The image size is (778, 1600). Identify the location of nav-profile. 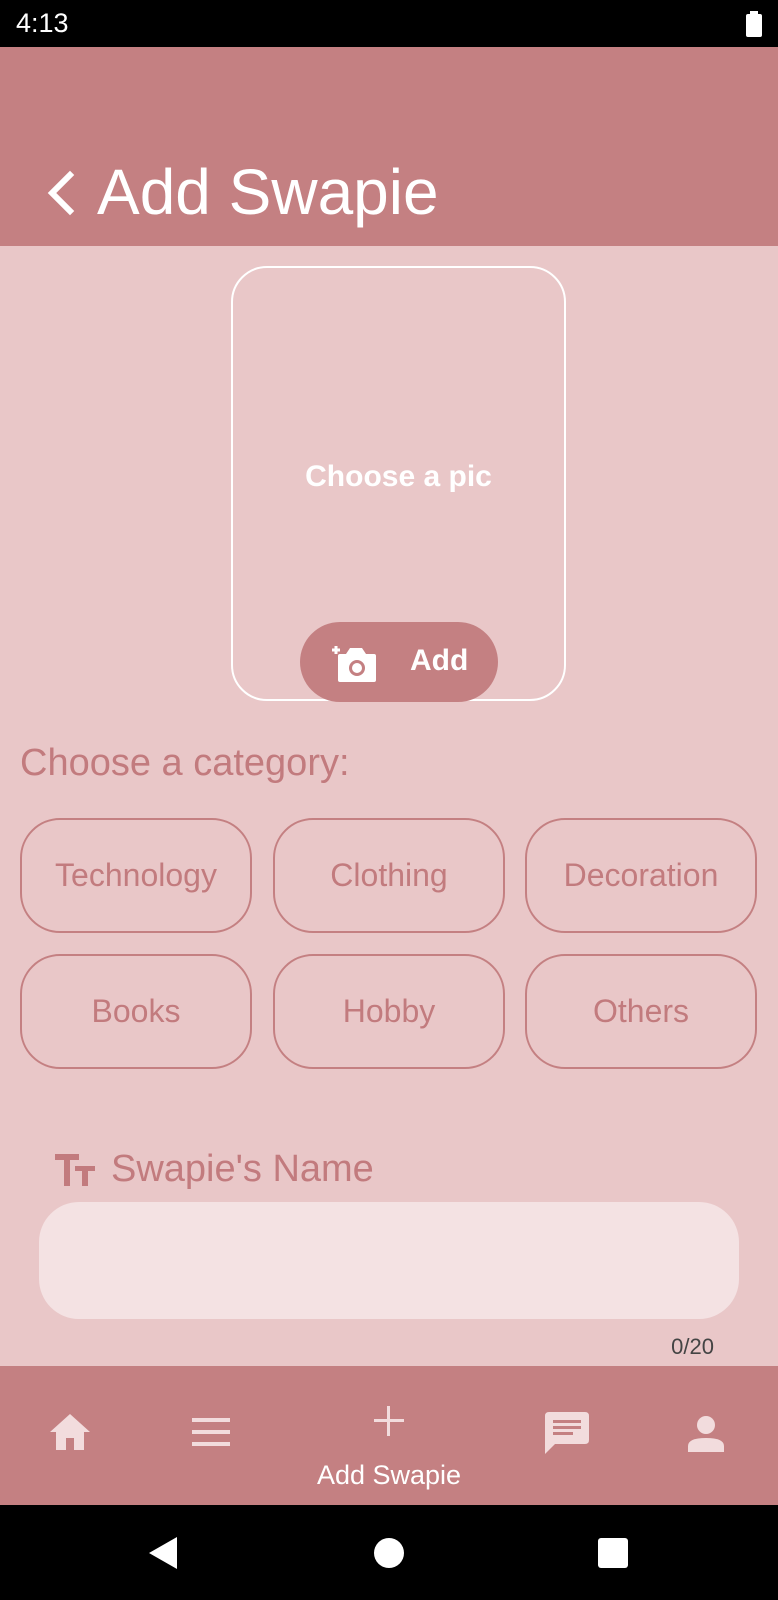
(707, 1435).